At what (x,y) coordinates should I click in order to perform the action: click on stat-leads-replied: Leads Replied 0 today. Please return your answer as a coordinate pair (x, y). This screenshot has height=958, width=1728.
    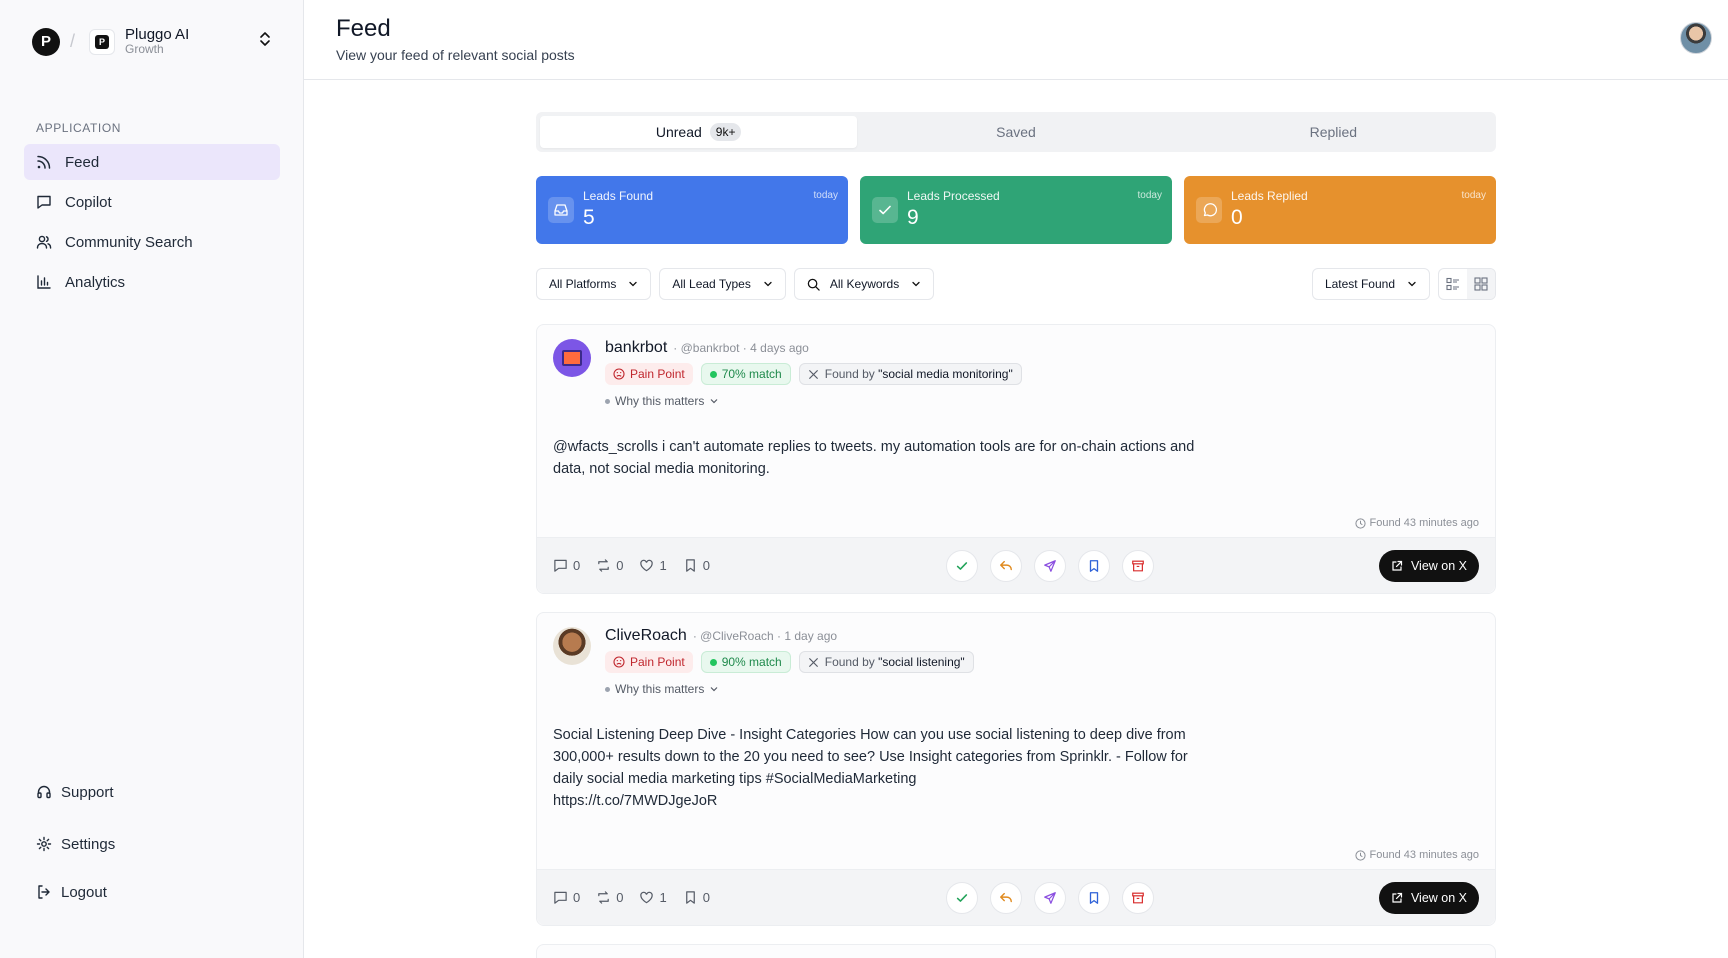
    Looking at the image, I should click on (1340, 210).